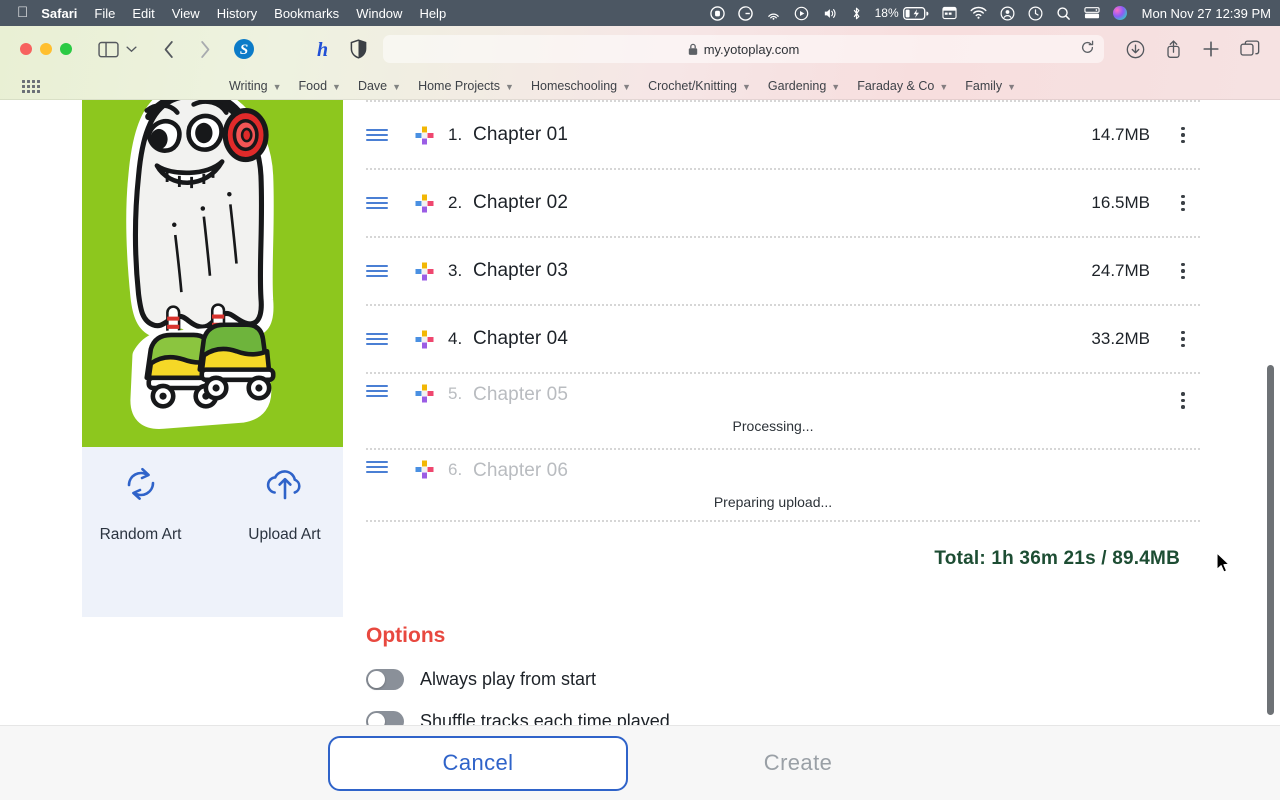 This screenshot has width=1280, height=800. Describe the element at coordinates (783, 679) in the screenshot. I see `option-always-play-from-start: Always play from start` at that location.